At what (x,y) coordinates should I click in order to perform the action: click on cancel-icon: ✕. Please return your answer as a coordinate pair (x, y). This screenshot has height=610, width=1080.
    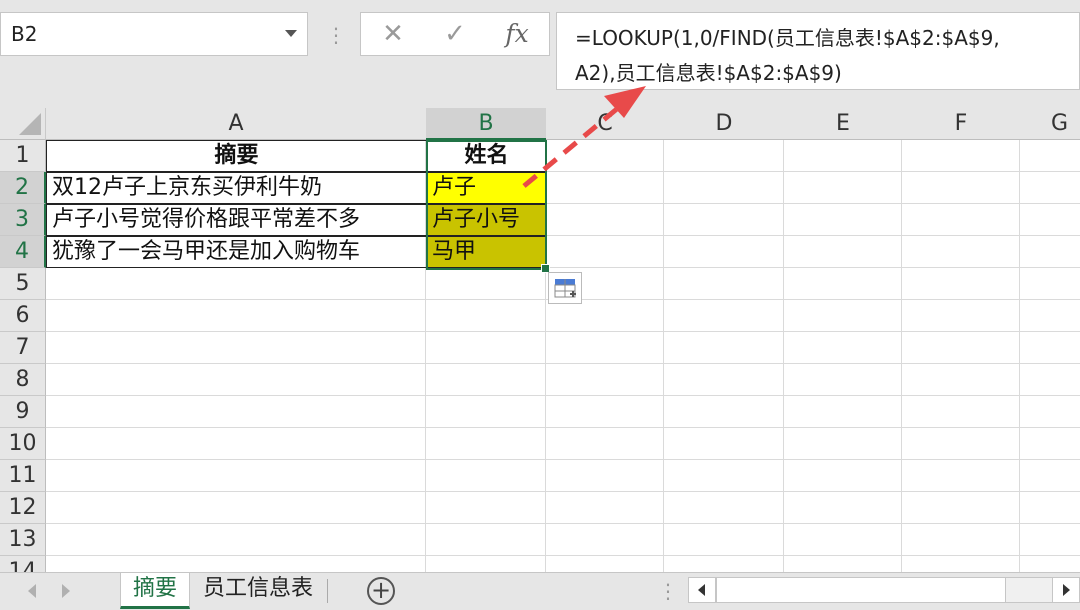
    Looking at the image, I should click on (393, 34).